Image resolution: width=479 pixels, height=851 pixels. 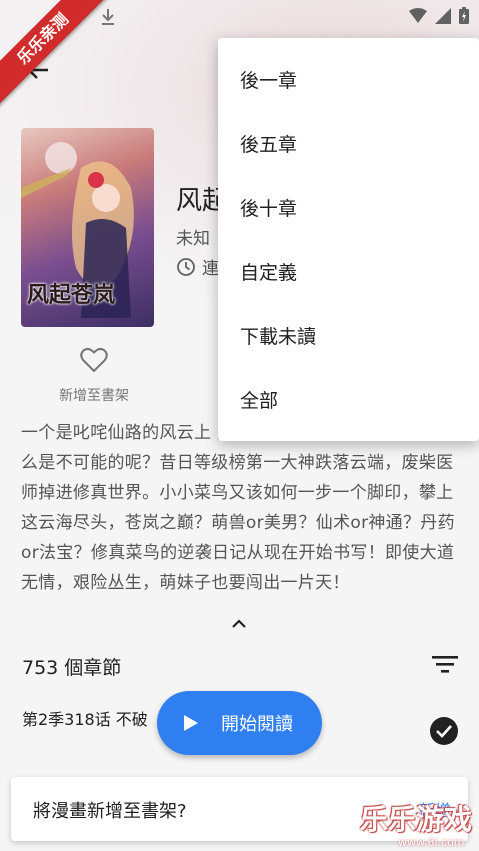 What do you see at coordinates (348, 271) in the screenshot?
I see `menu-item-custom: 自定義` at bounding box center [348, 271].